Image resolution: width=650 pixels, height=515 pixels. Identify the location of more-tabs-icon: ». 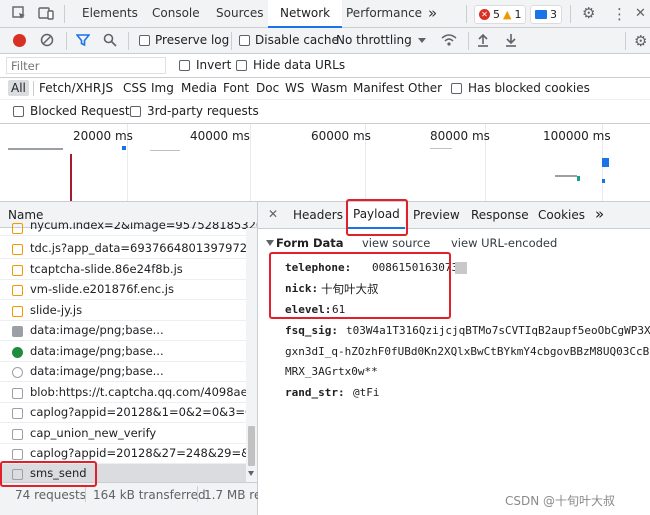
(432, 13).